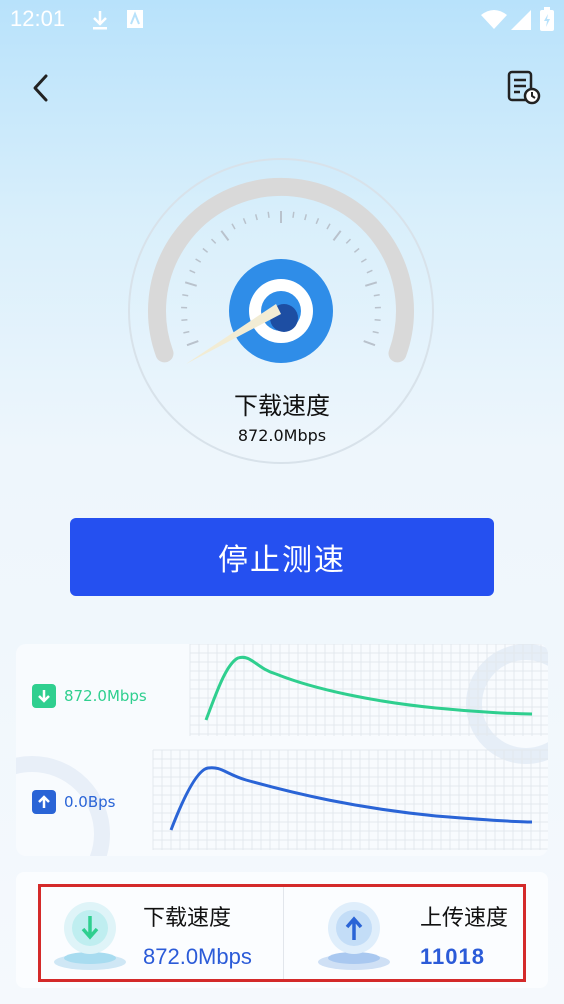 The width and height of the screenshot is (564, 1004). I want to click on gauge-value: 872.0Mbps, so click(282, 435).